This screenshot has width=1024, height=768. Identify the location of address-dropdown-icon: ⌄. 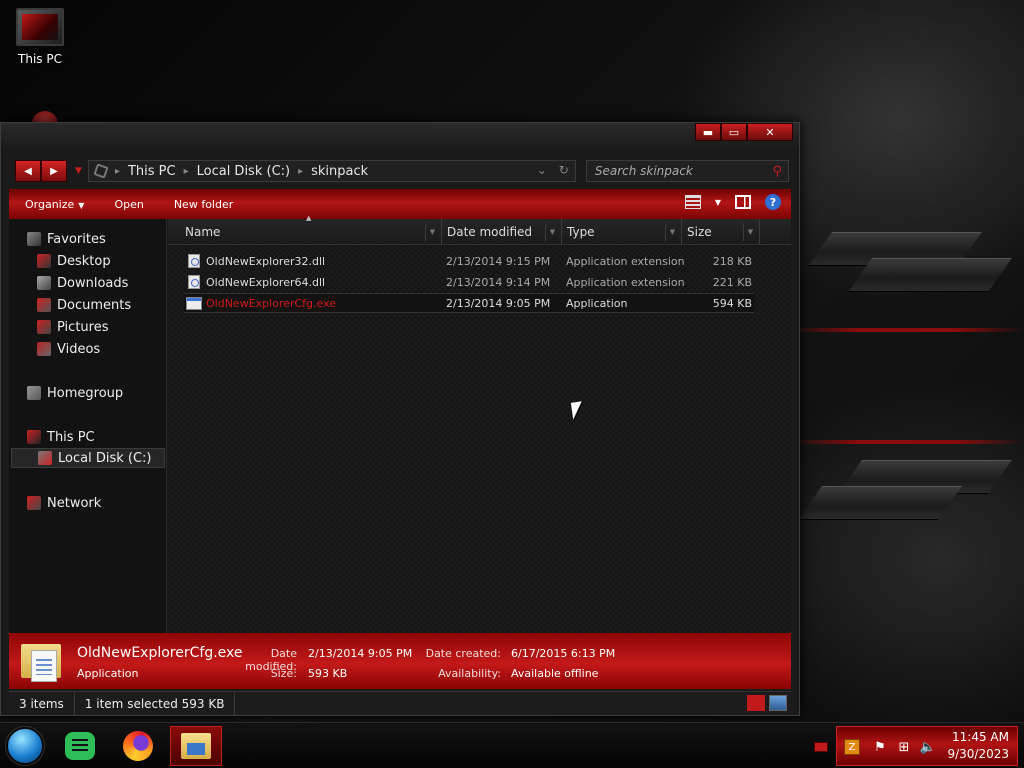
(542, 170).